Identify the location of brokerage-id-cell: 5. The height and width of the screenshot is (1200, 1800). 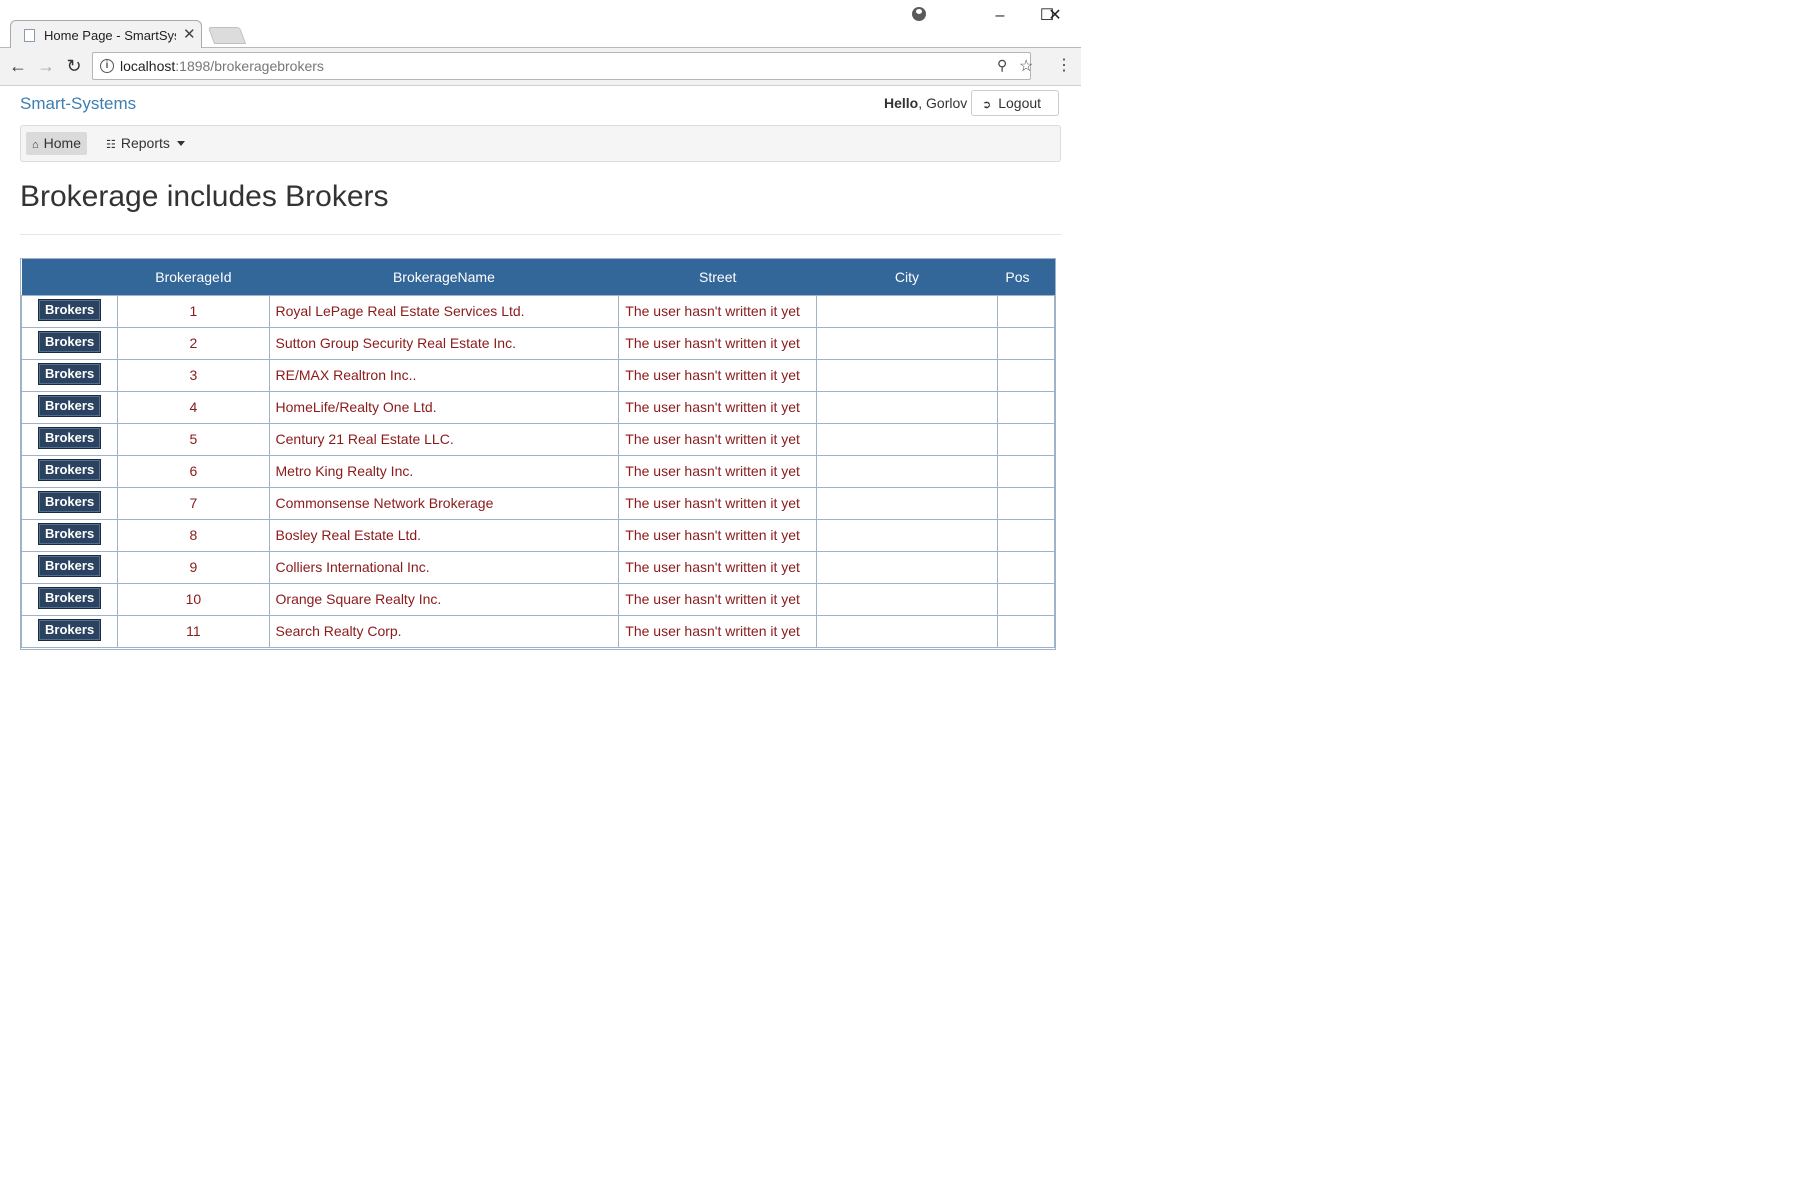
(193, 439).